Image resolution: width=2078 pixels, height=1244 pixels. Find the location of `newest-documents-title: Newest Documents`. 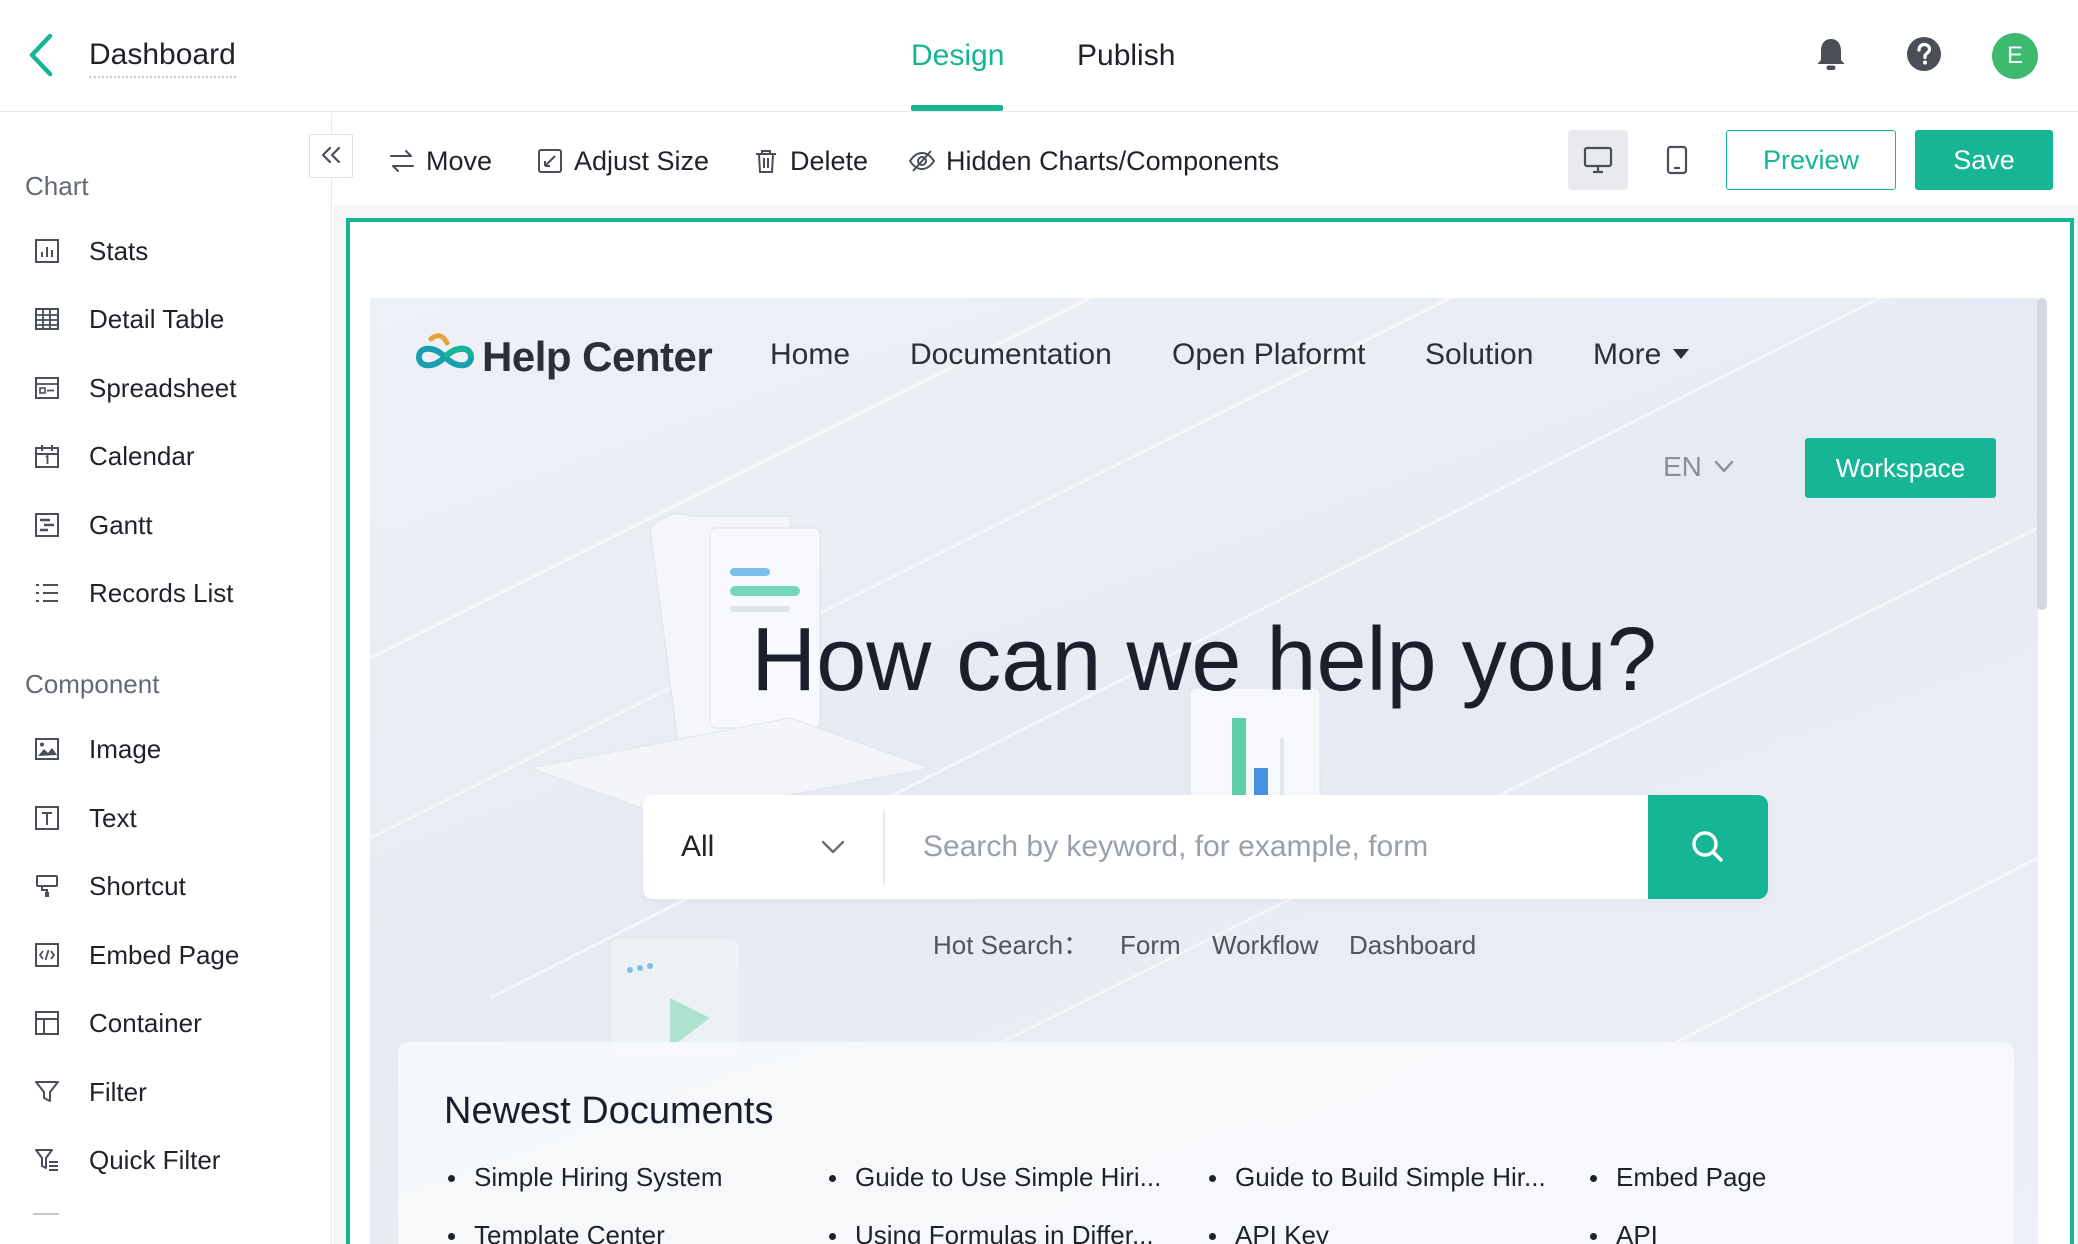

newest-documents-title: Newest Documents is located at coordinates (609, 1111).